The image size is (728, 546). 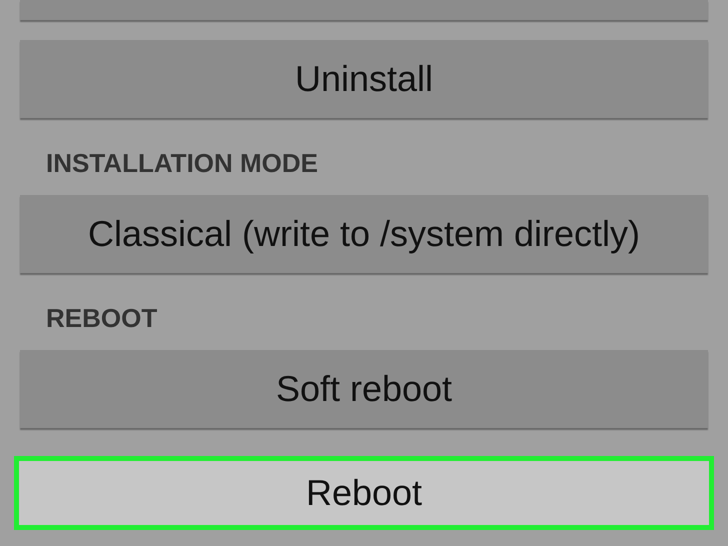 I want to click on menu-button: Soft reboot, so click(x=364, y=389).